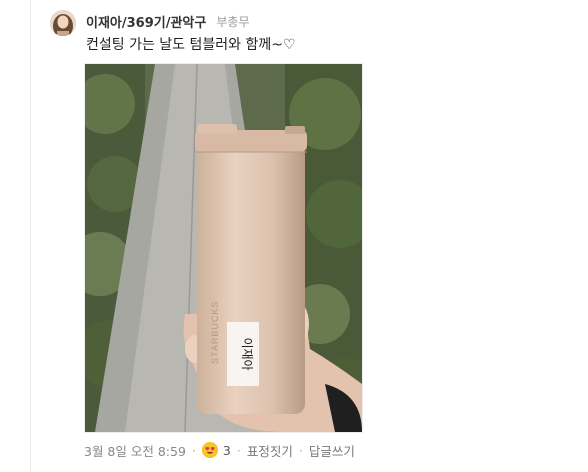  I want to click on author-line: 이재아/369기/관악구 부총무, so click(167, 21).